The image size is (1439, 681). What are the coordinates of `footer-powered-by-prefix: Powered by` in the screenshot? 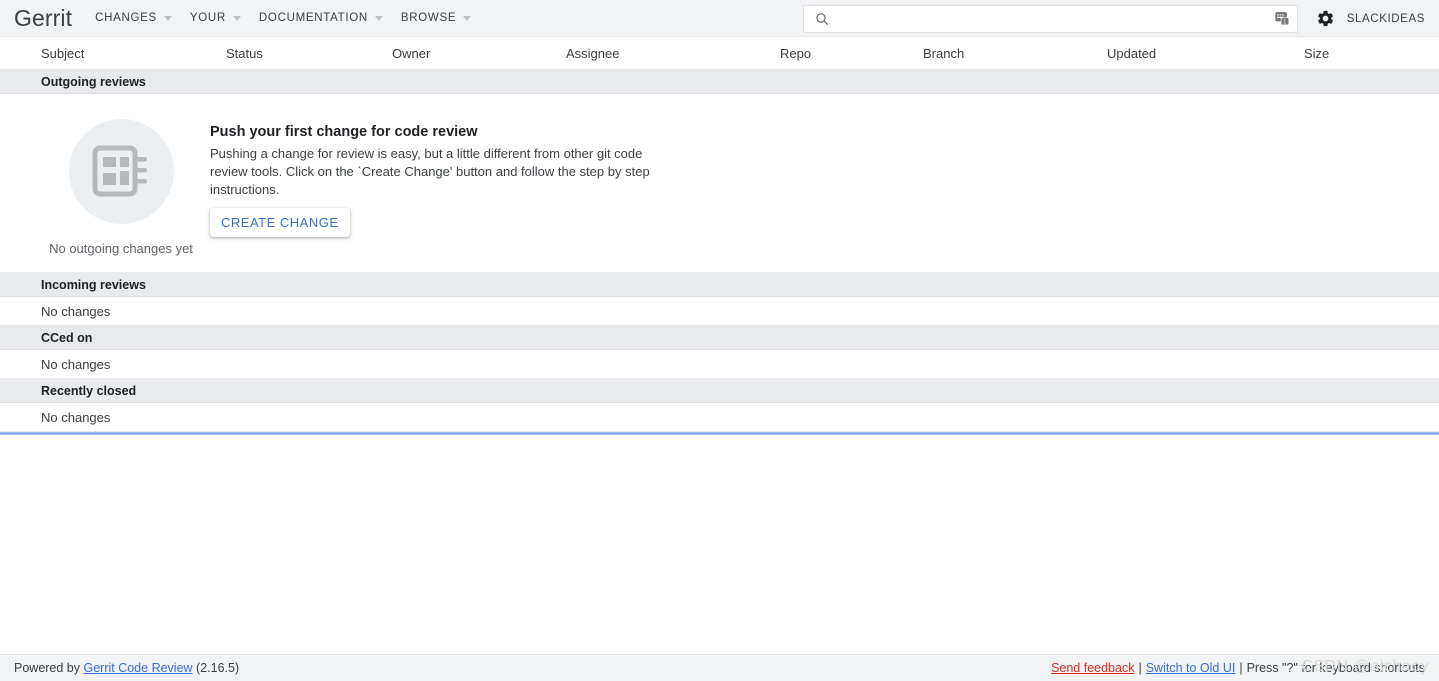 It's located at (49, 668).